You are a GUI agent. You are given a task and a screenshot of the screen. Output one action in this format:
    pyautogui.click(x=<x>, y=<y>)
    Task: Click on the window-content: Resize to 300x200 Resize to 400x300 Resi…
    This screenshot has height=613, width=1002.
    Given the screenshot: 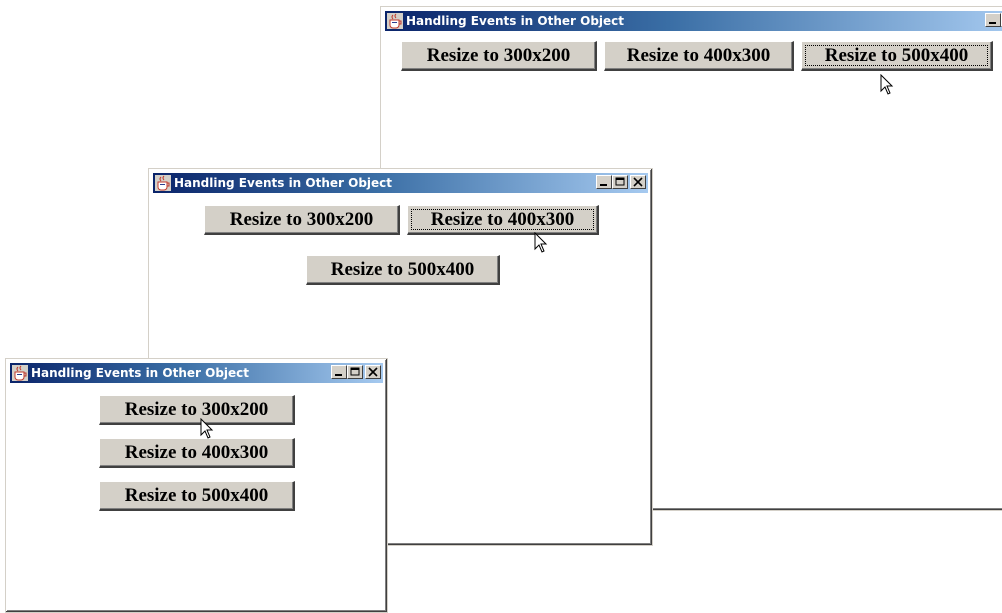 What is the action you would take?
    pyautogui.click(x=196, y=495)
    